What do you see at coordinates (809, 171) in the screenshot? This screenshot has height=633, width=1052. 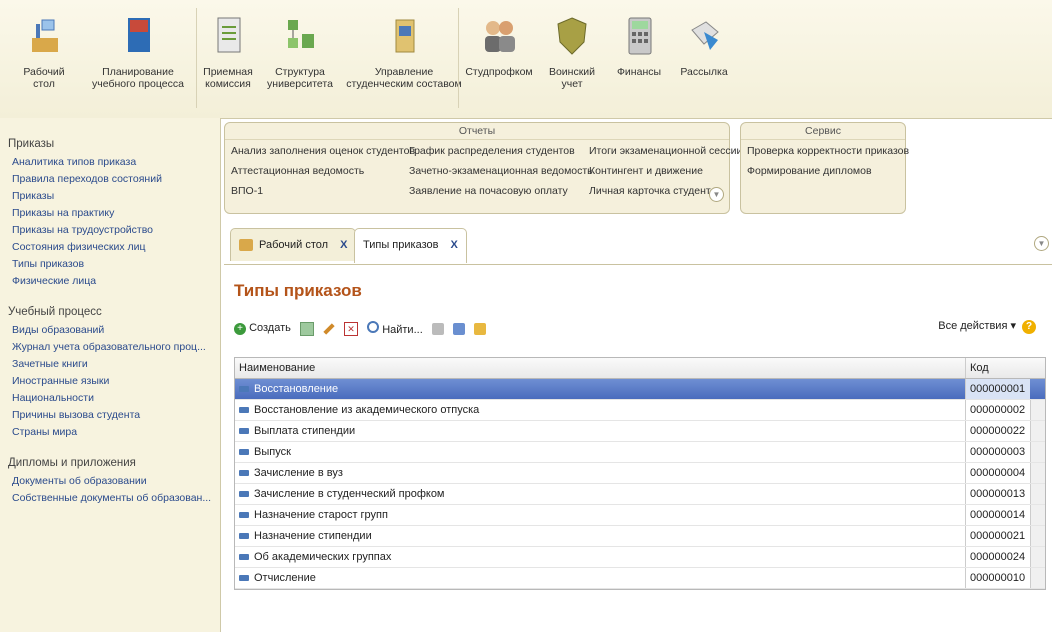 I see `service-link: Формирование дипломов` at bounding box center [809, 171].